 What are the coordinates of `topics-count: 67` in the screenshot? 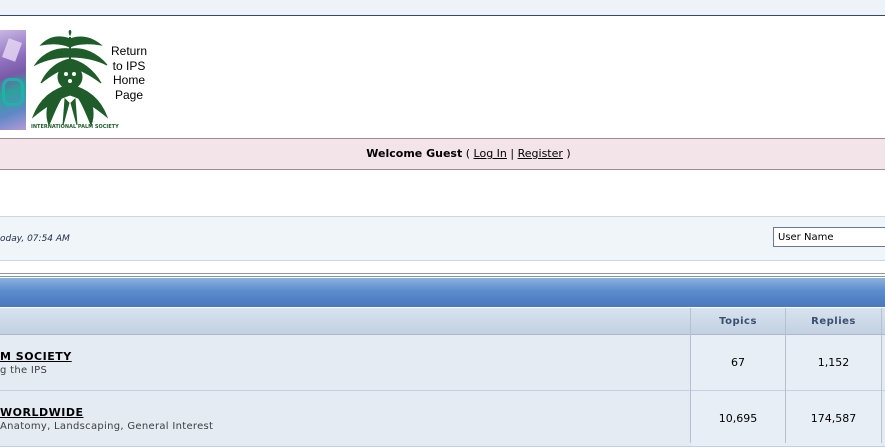 It's located at (738, 362).